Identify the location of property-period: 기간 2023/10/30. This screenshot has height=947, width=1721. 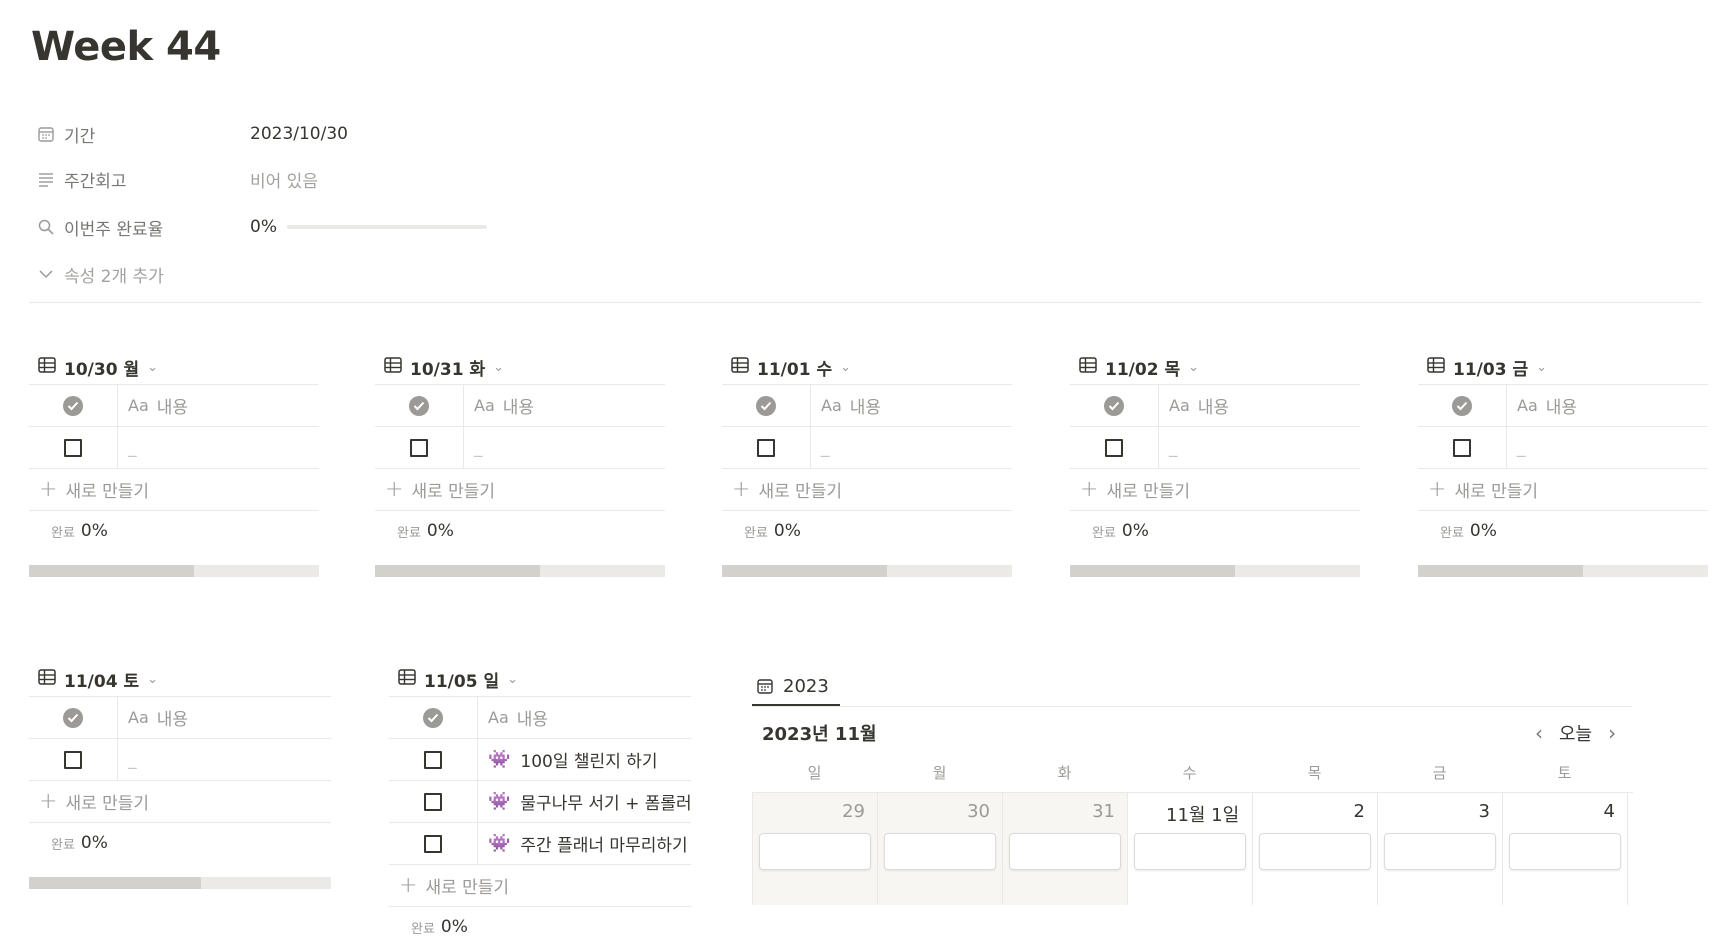
(336, 134).